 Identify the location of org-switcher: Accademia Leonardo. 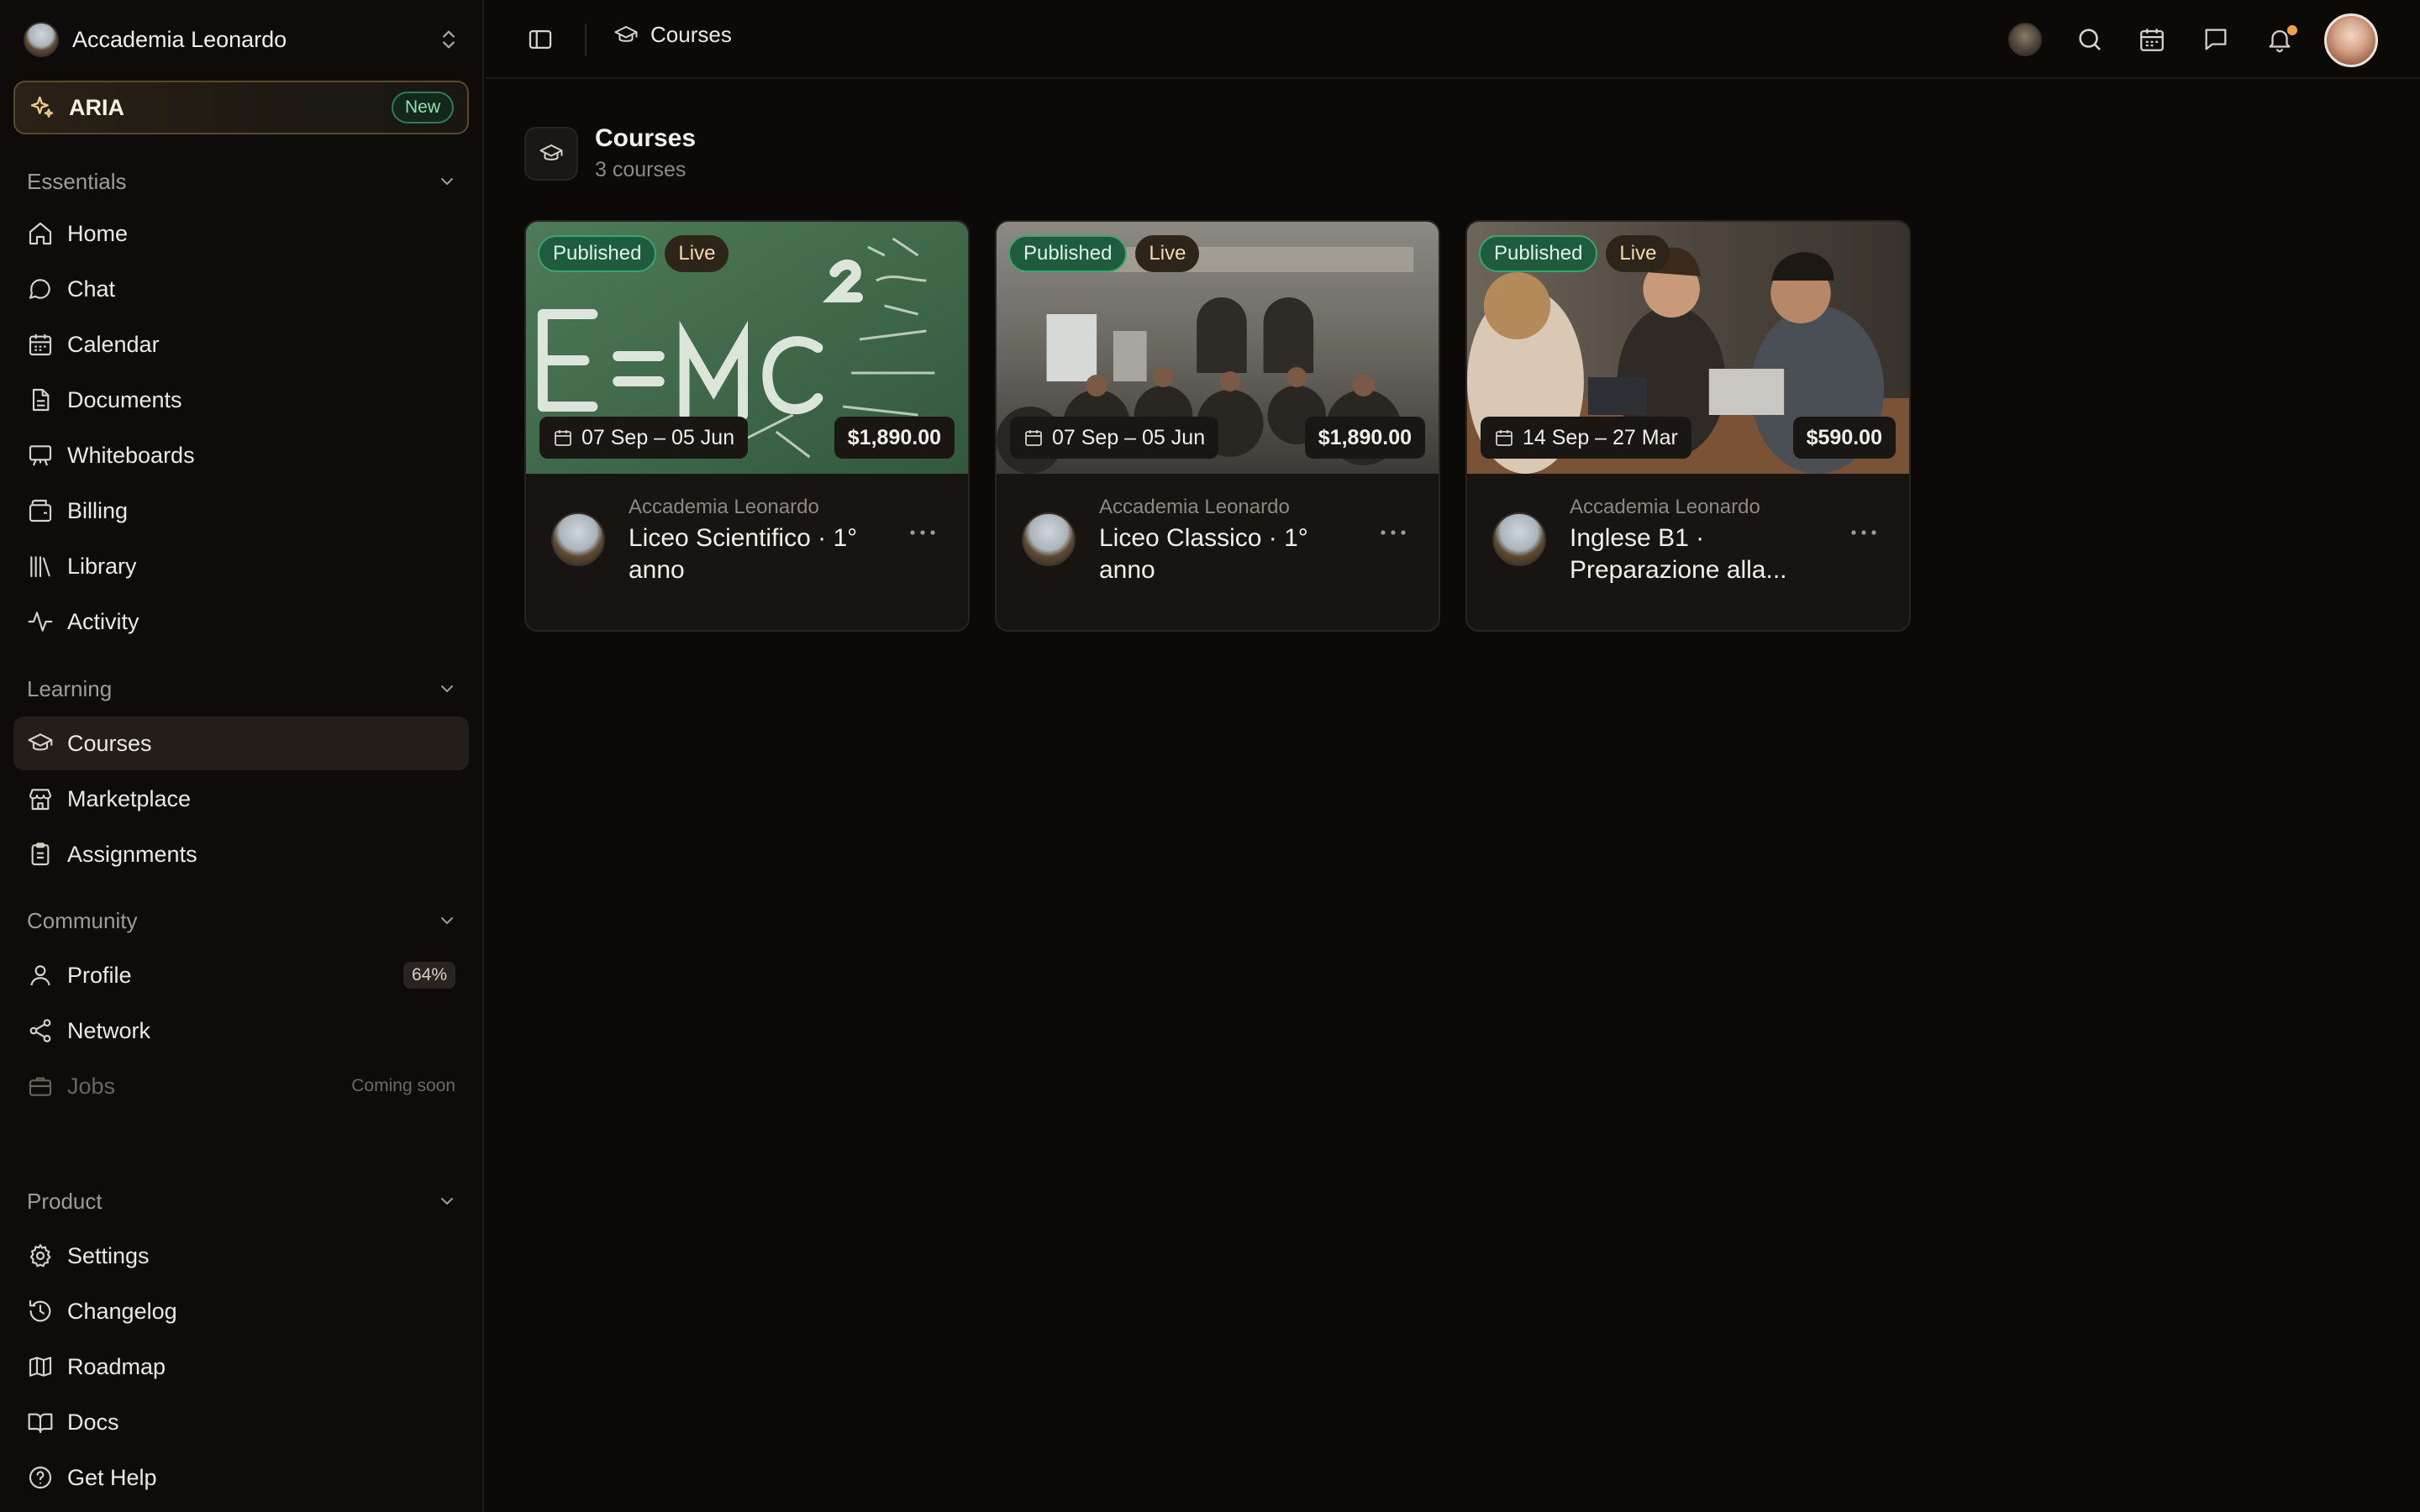
(242, 39).